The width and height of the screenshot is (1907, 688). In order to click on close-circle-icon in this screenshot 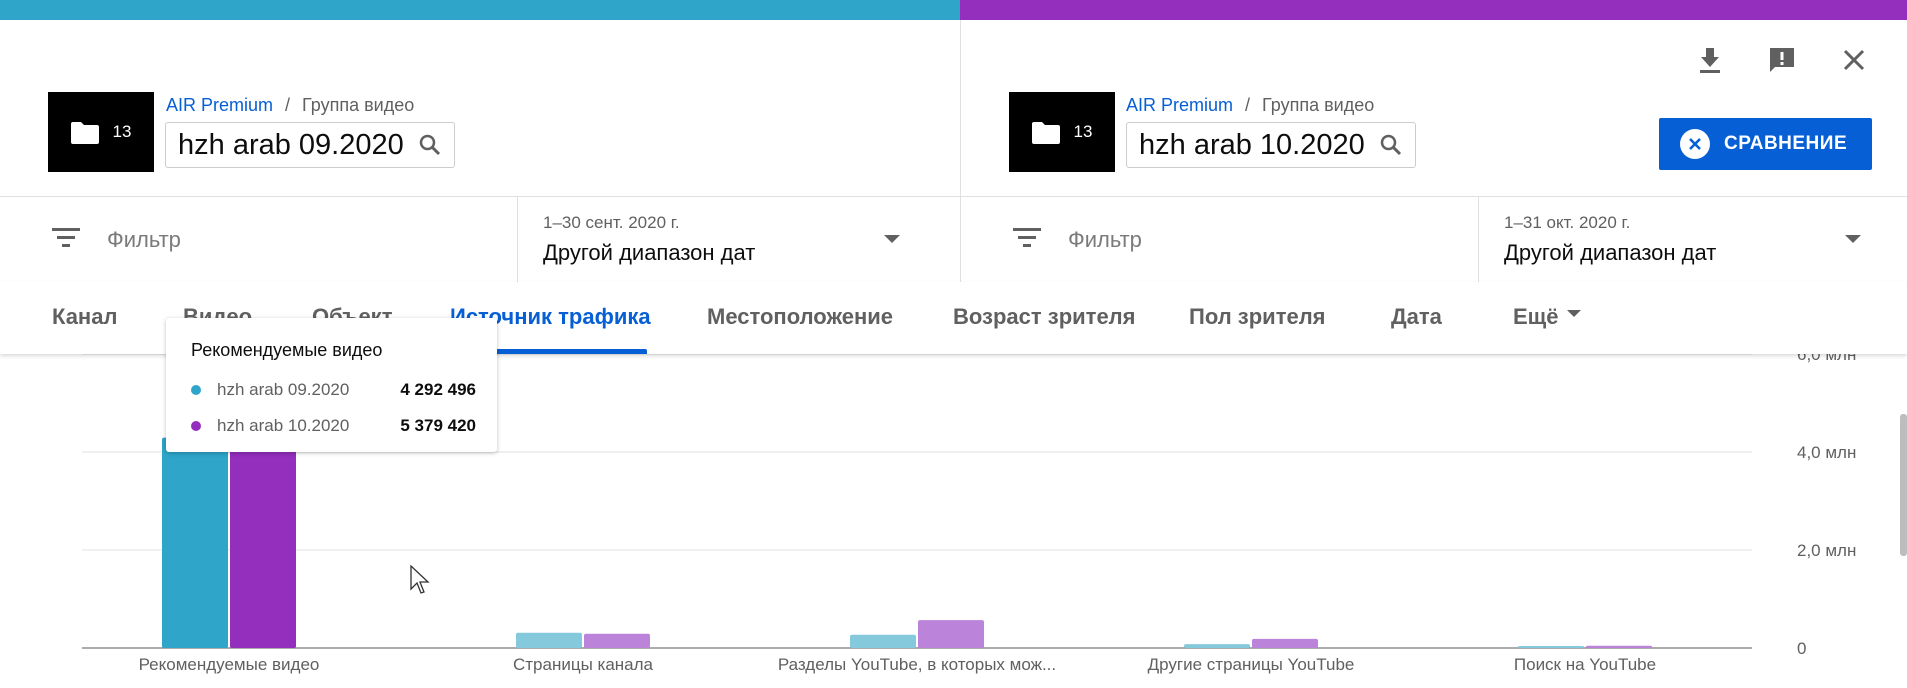, I will do `click(1695, 144)`.